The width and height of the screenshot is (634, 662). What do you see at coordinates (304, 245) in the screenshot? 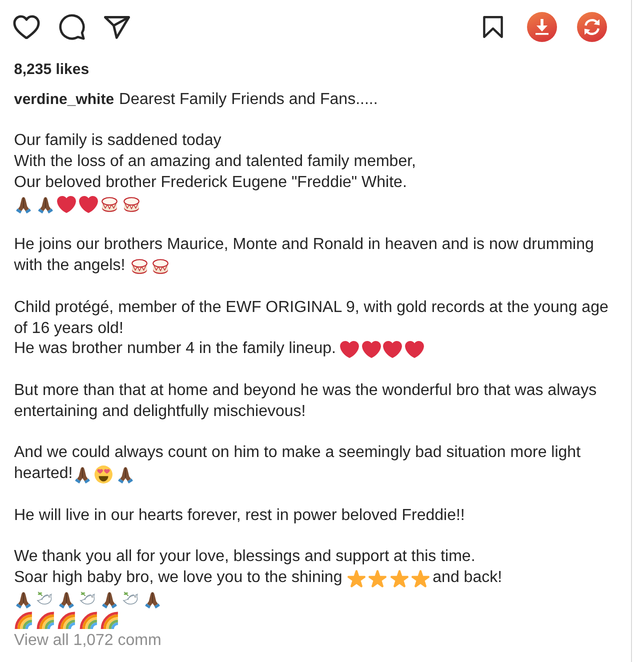
I see `caption-line: He joins our brothers Maurice, Monte and Ronald in heaven and is now drumming` at bounding box center [304, 245].